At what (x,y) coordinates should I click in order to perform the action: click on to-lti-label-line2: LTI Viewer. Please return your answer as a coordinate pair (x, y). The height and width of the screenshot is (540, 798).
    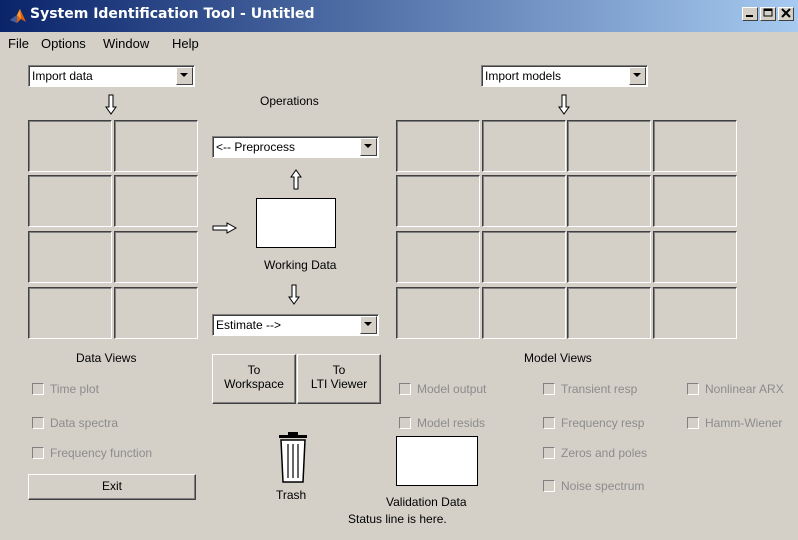
    Looking at the image, I should click on (339, 384).